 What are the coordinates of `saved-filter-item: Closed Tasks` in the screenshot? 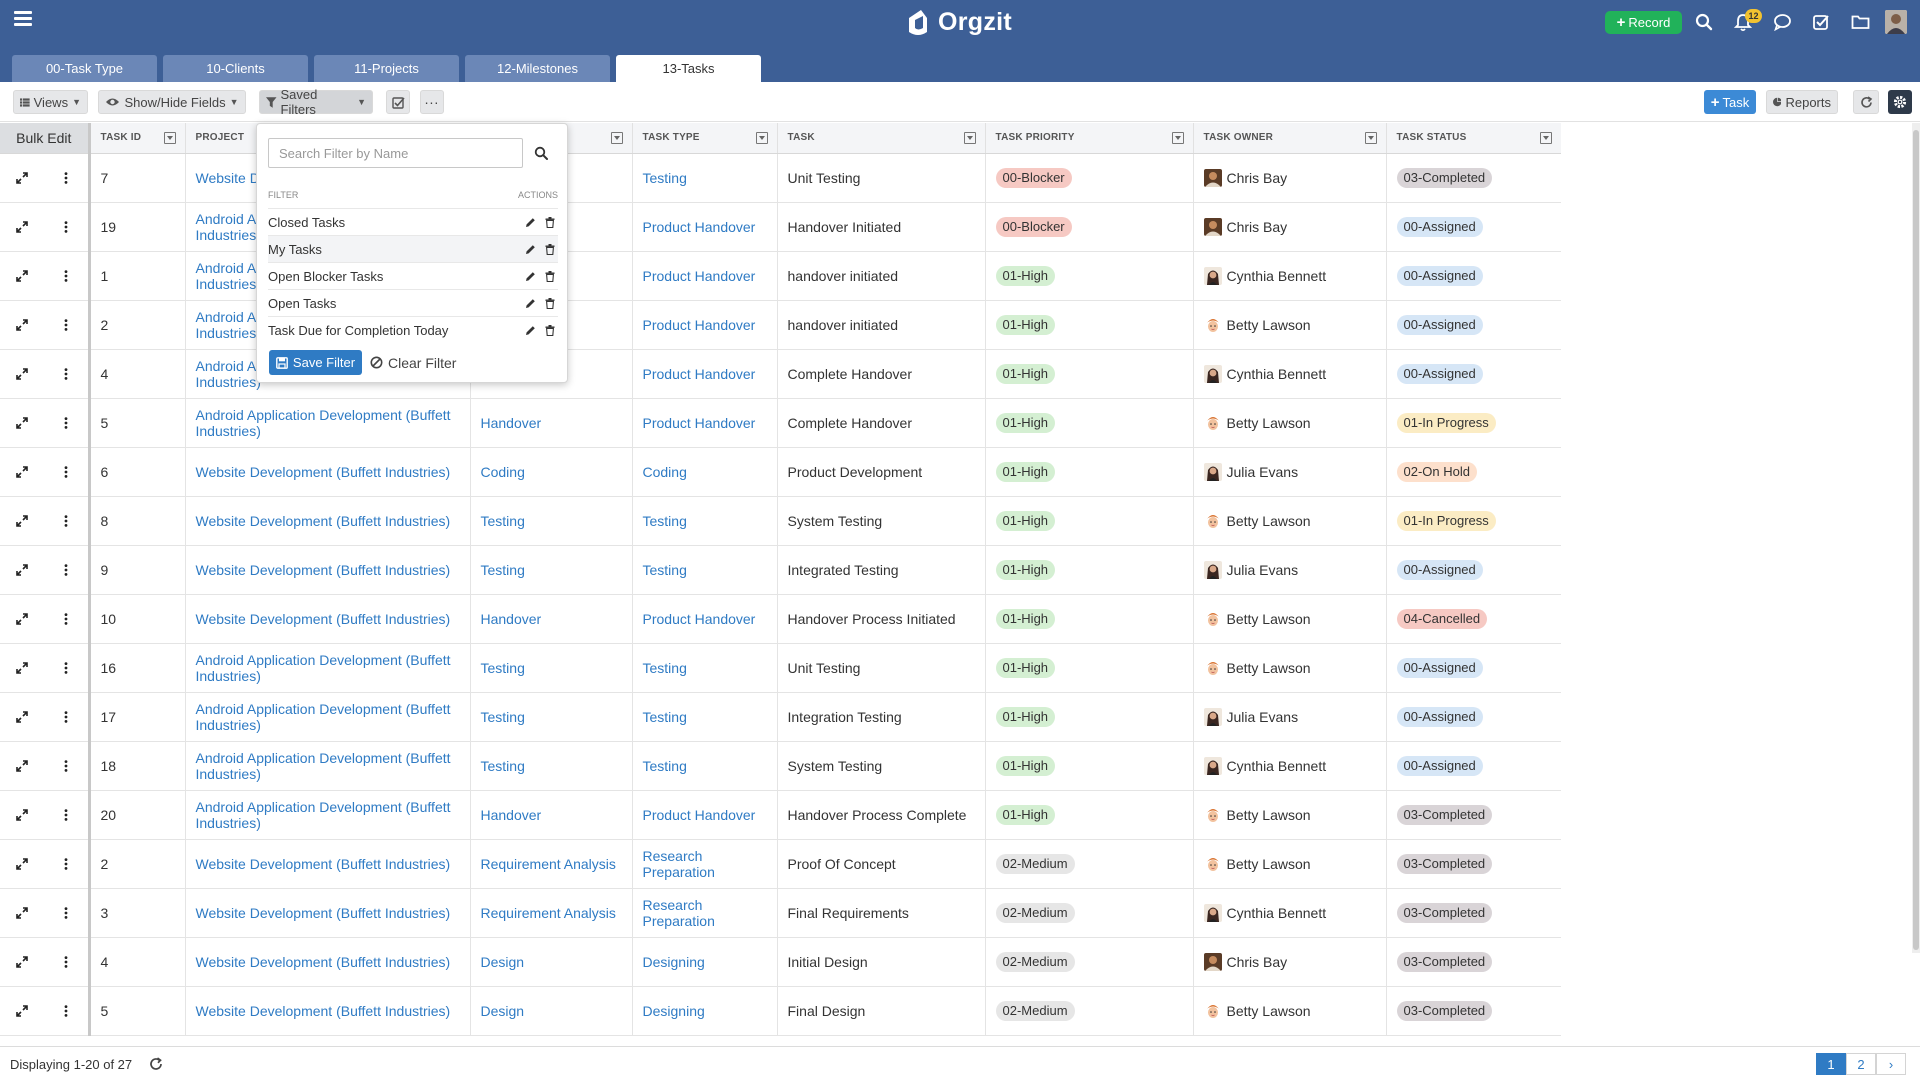 It's located at (413, 221).